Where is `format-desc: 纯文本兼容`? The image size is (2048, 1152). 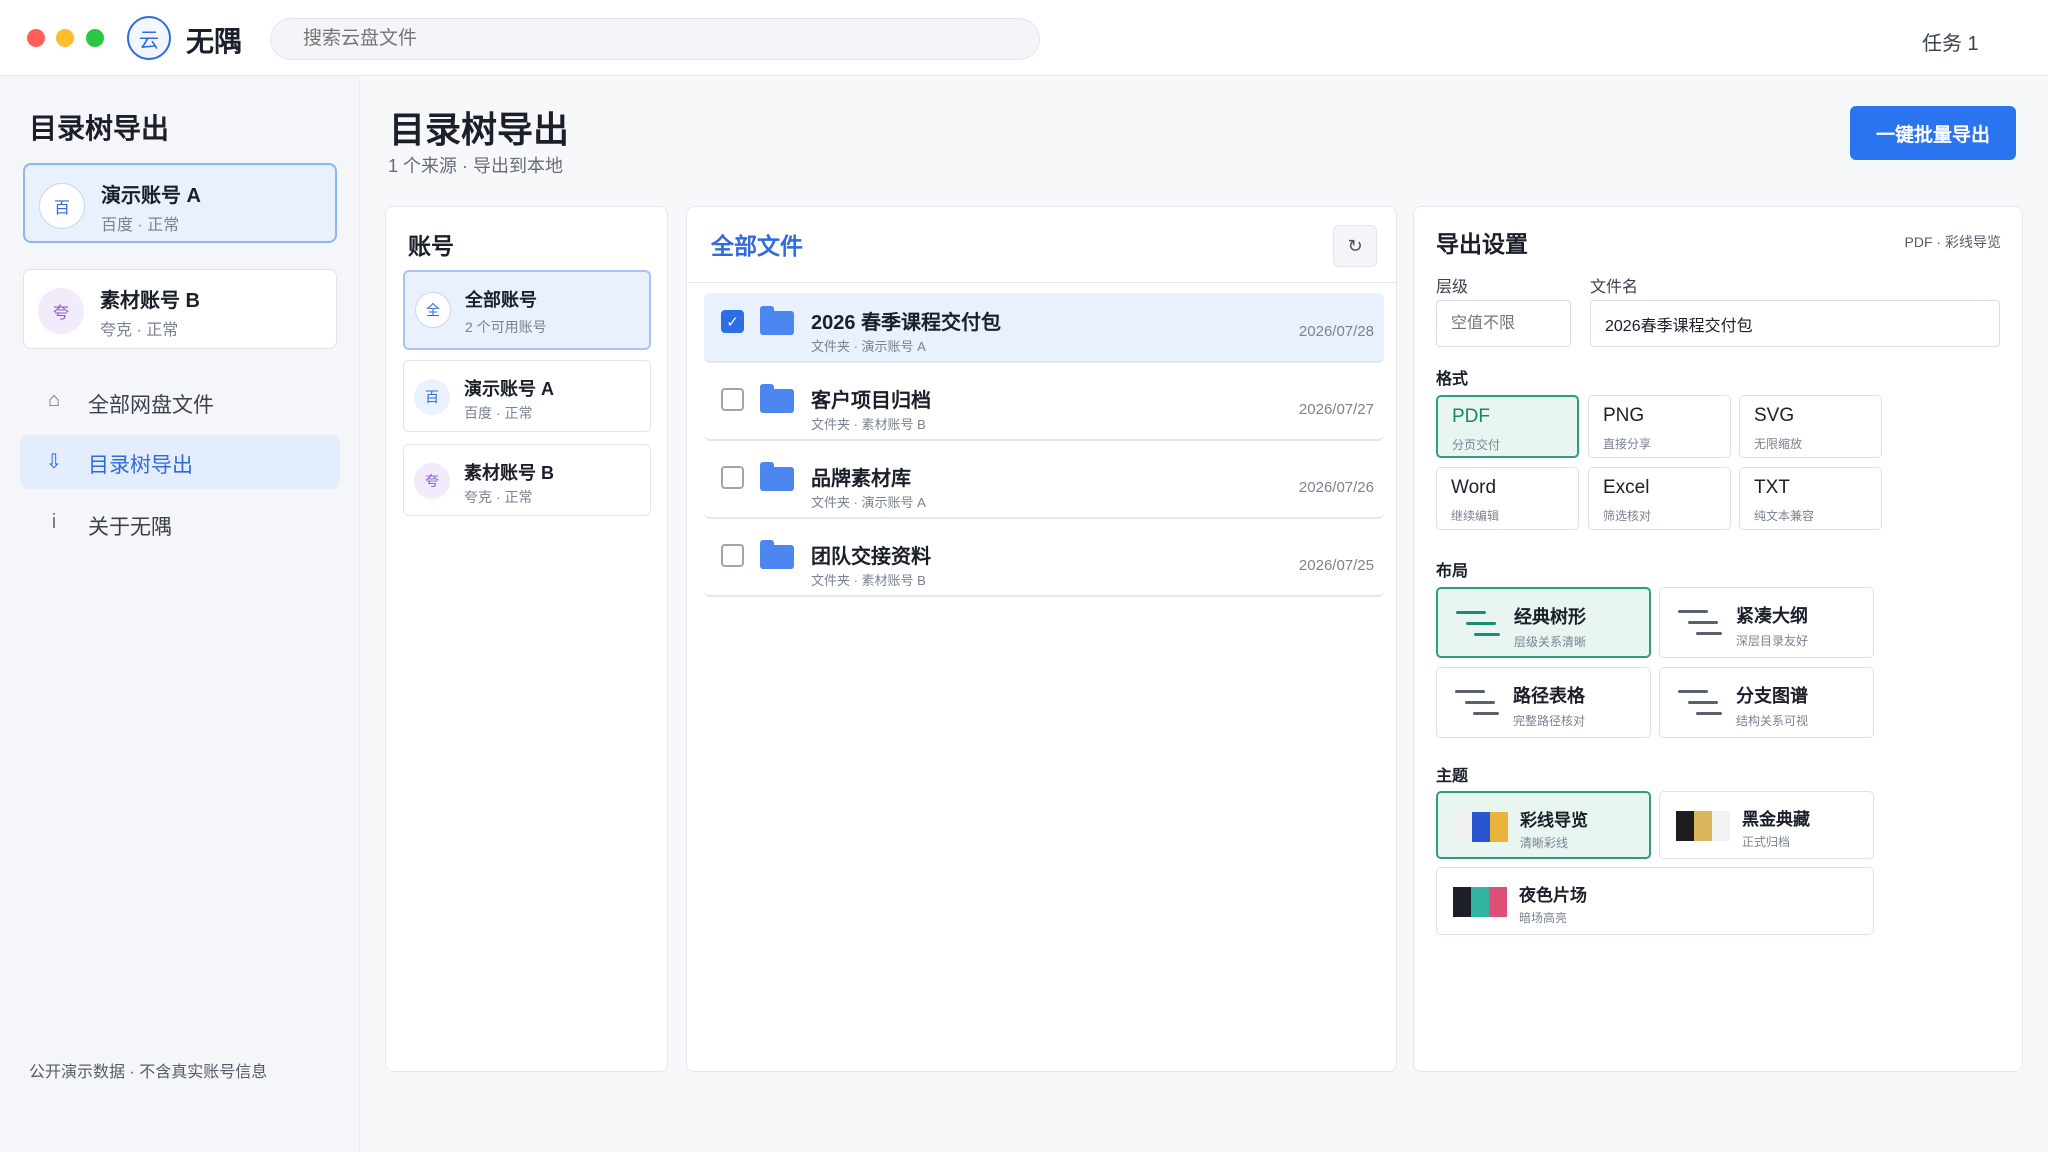
format-desc: 纯文本兼容 is located at coordinates (1784, 516).